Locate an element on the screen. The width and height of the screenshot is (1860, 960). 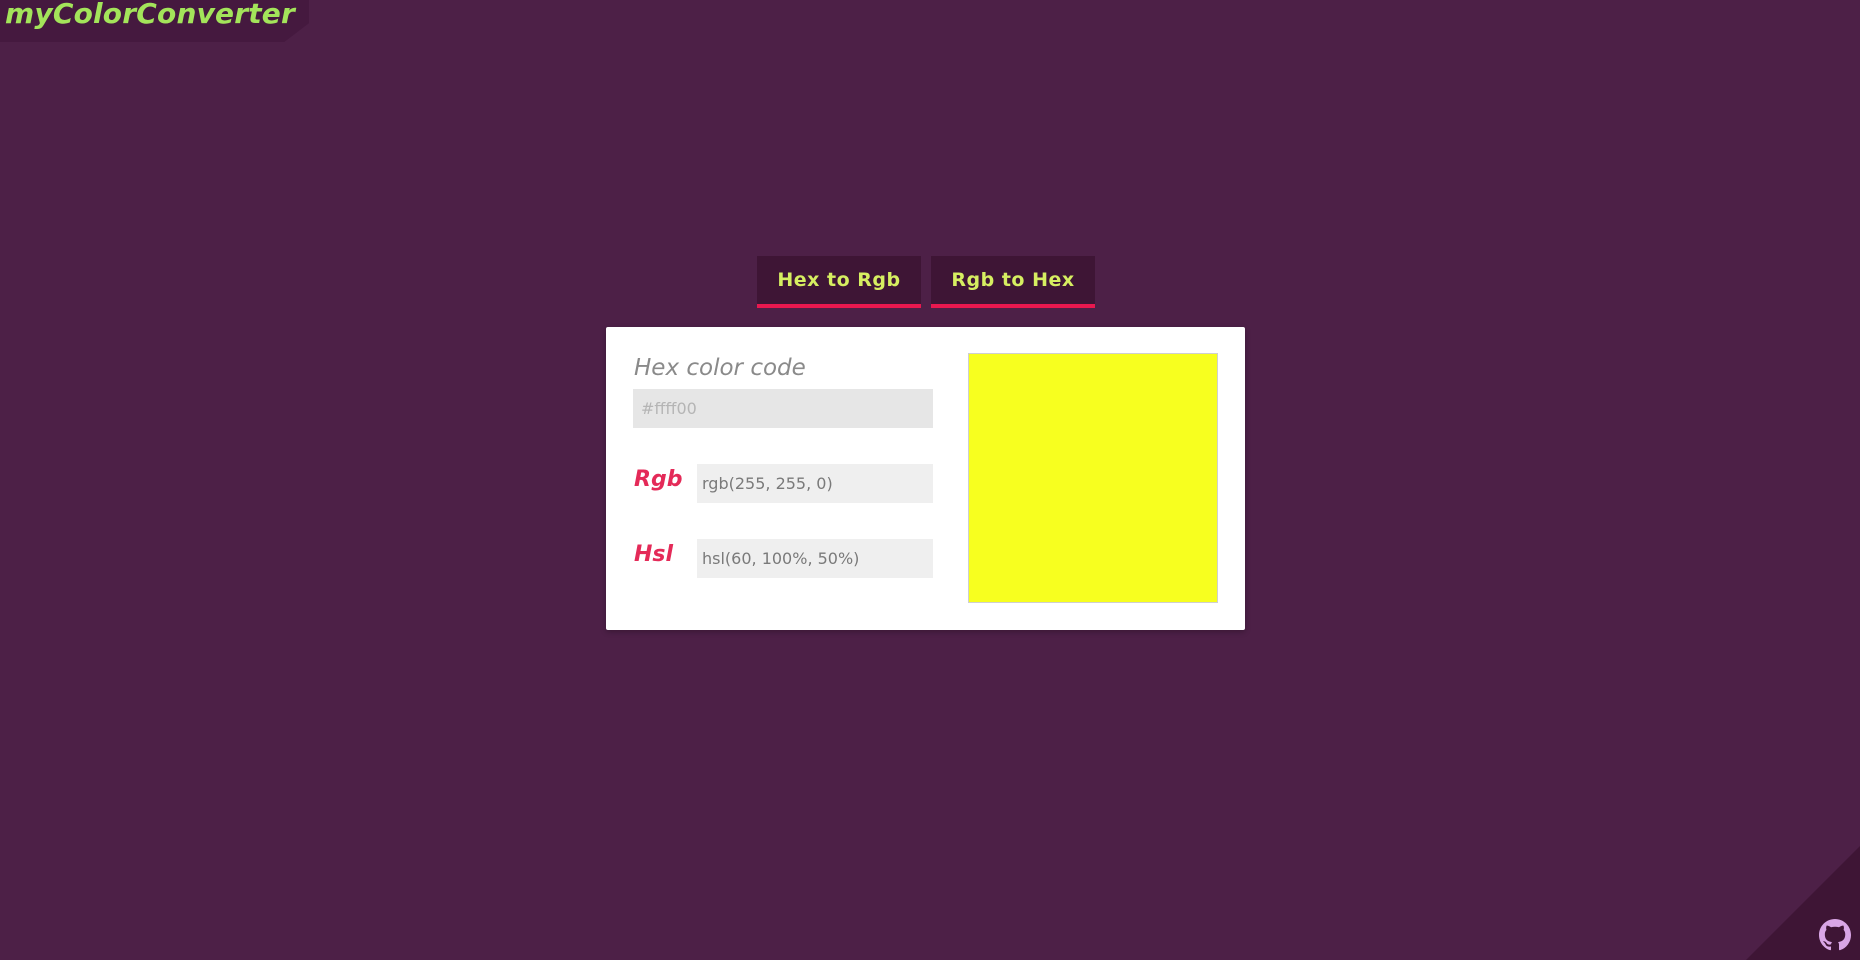
color-preview-swatch is located at coordinates (1093, 478).